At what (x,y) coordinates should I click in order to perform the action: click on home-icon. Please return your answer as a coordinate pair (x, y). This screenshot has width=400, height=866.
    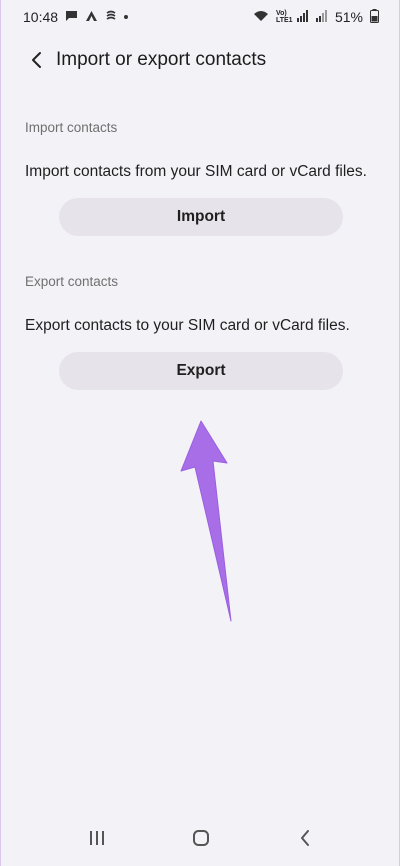
    Looking at the image, I should click on (201, 838).